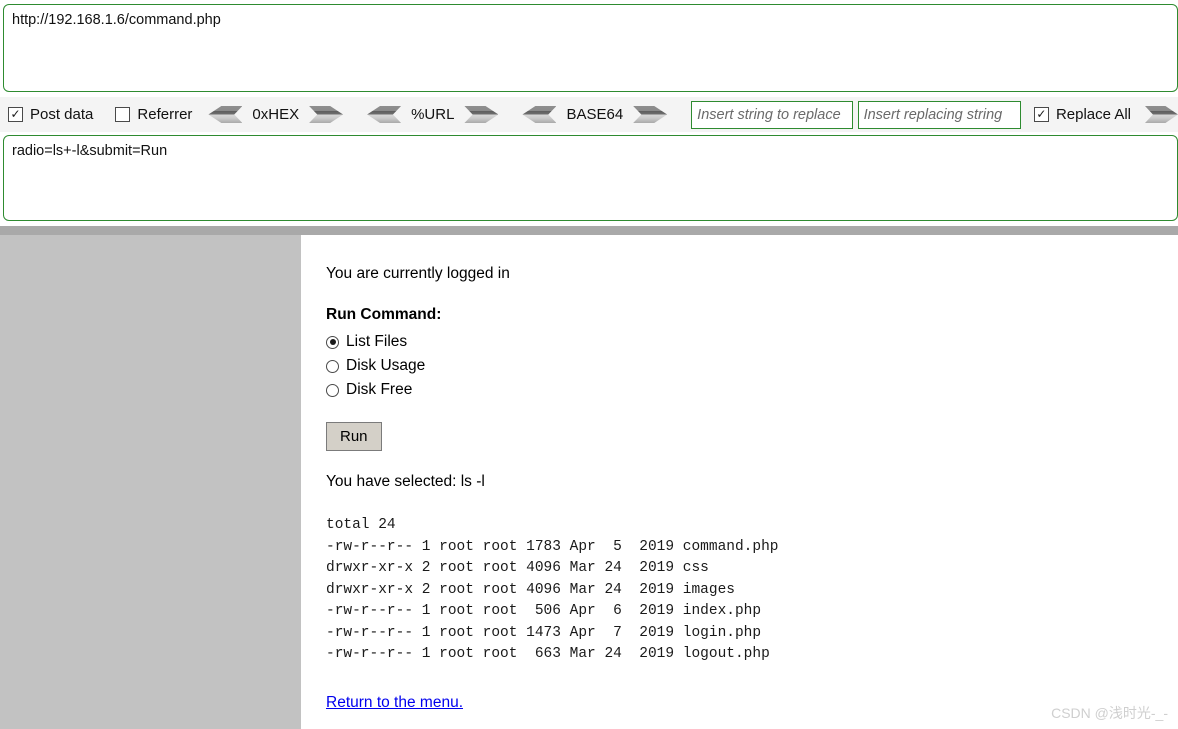 This screenshot has width=1178, height=729. I want to click on watermark-text: CSDN @浅时光-_-, so click(1109, 713).